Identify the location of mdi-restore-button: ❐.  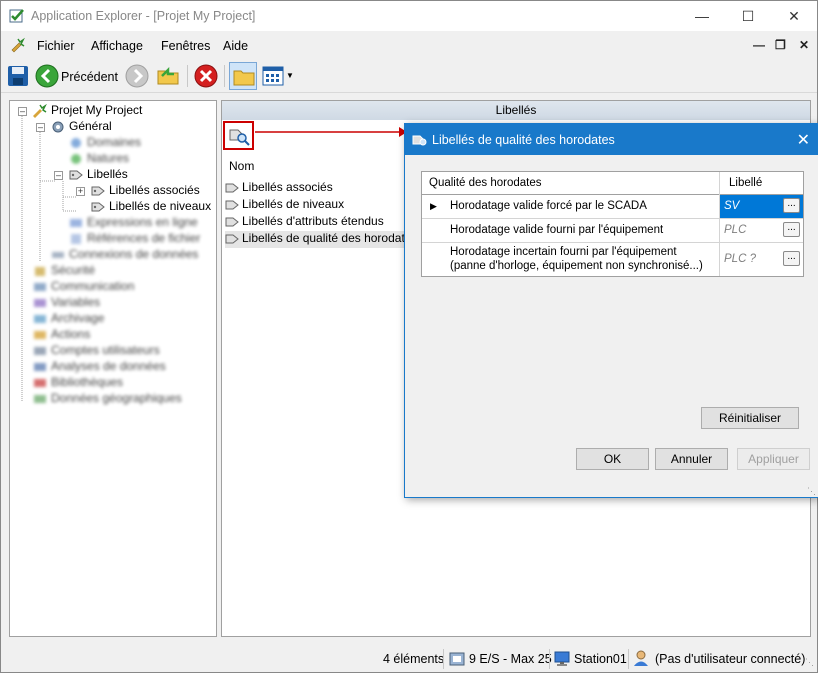
(780, 45).